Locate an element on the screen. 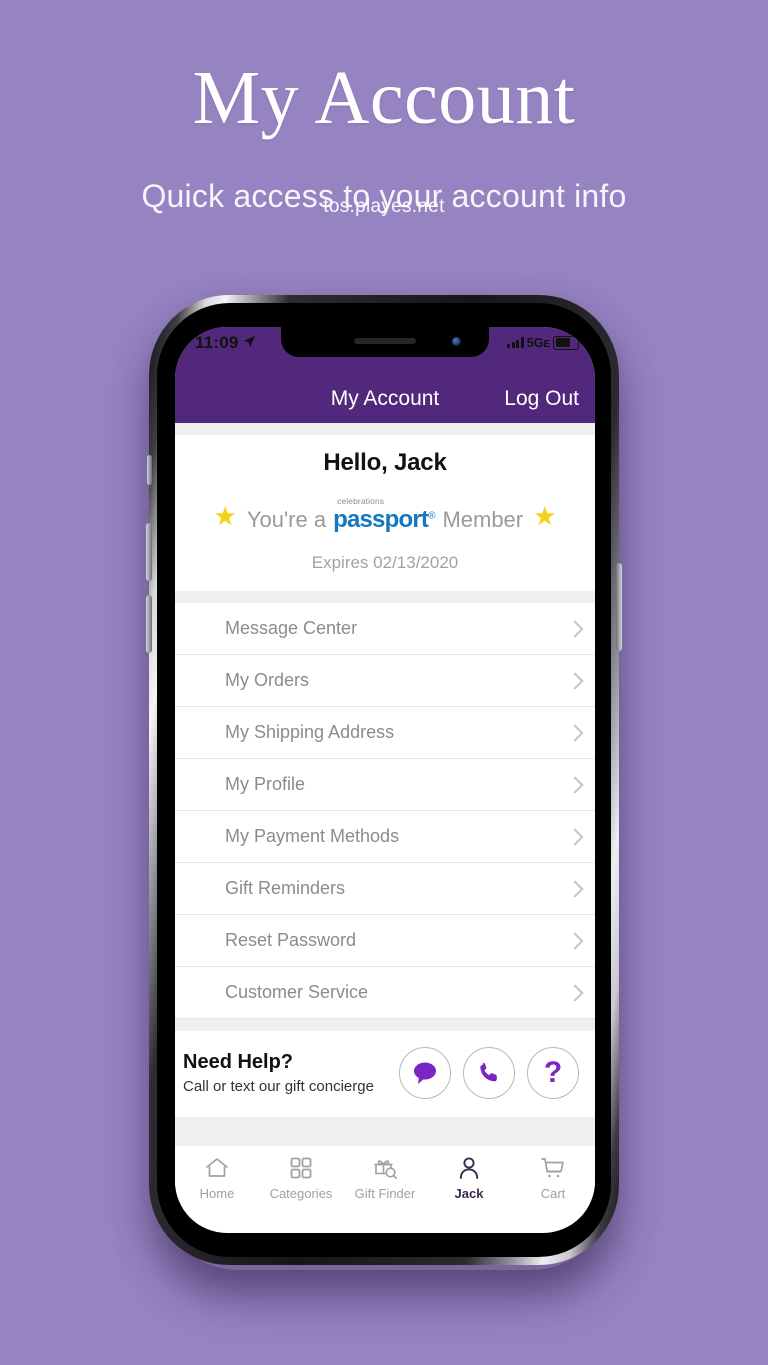 The image size is (768, 1365). menu-item-label: My Payment Methods is located at coordinates (312, 836).